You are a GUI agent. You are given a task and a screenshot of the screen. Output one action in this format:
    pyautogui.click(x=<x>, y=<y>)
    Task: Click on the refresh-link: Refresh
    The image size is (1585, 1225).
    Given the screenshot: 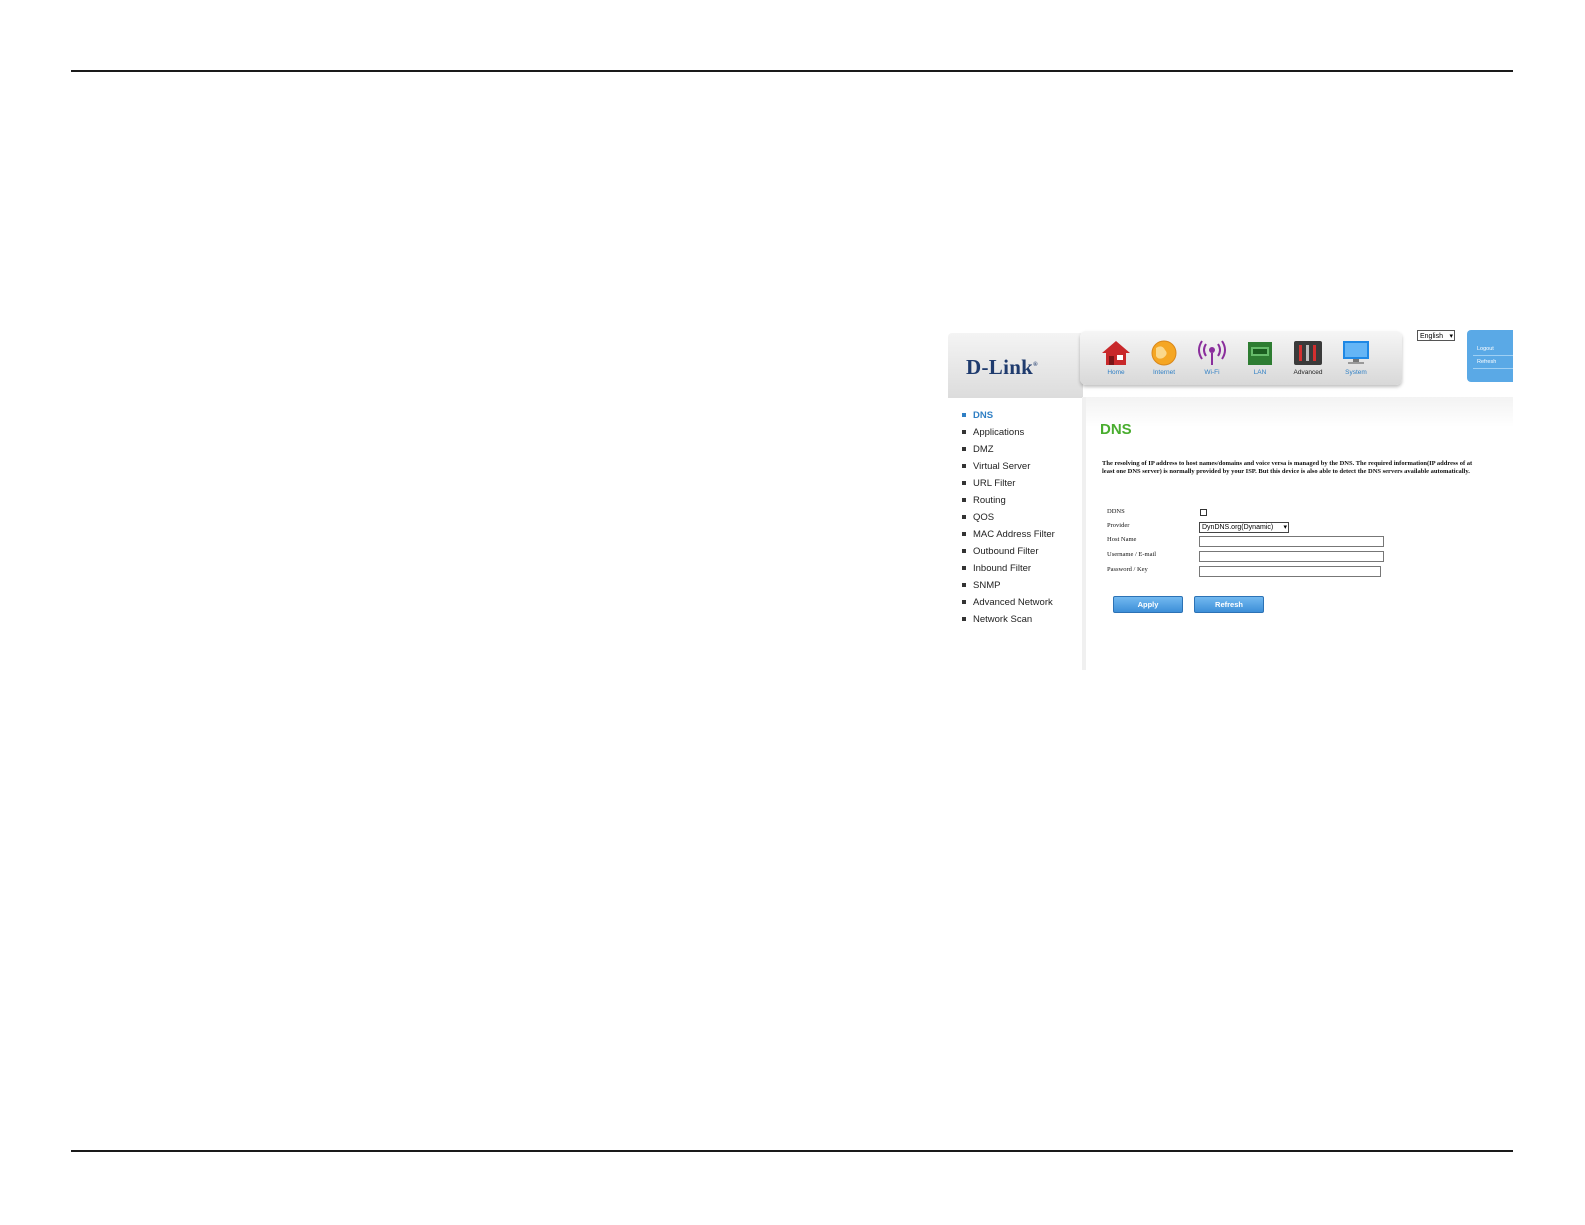 What is the action you would take?
    pyautogui.click(x=1486, y=362)
    